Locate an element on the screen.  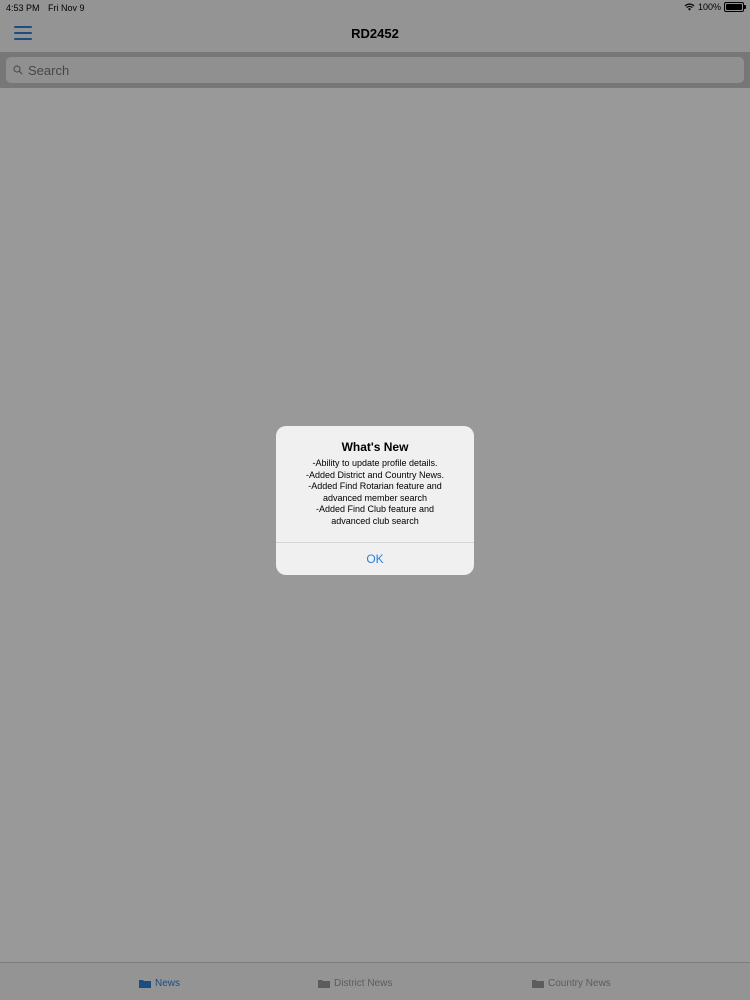
alert-title: What's New is located at coordinates (375, 447).